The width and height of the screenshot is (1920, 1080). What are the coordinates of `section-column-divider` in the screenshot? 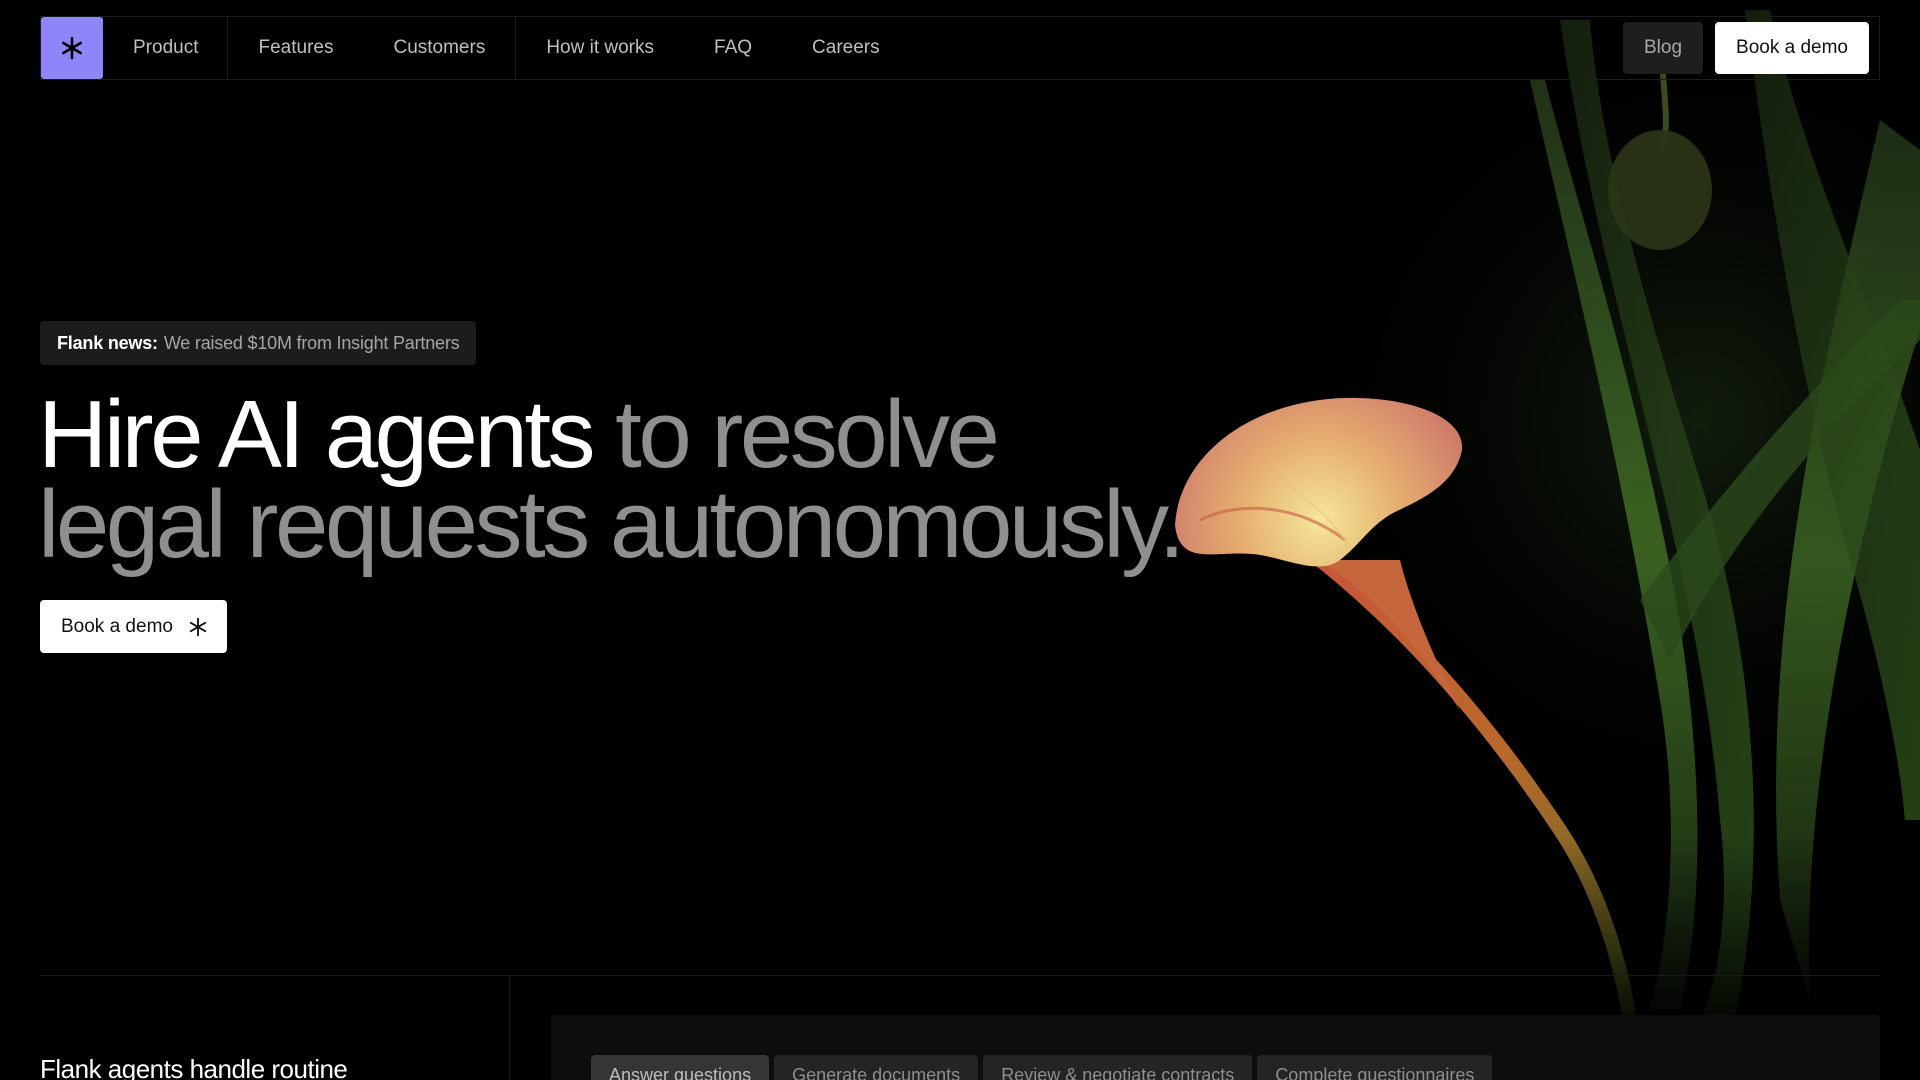 It's located at (509, 1028).